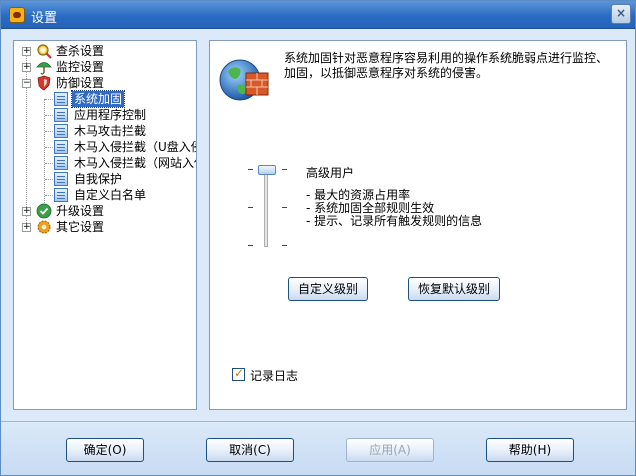  Describe the element at coordinates (98, 179) in the screenshot. I see `tree-item-label: 自我保护` at that location.